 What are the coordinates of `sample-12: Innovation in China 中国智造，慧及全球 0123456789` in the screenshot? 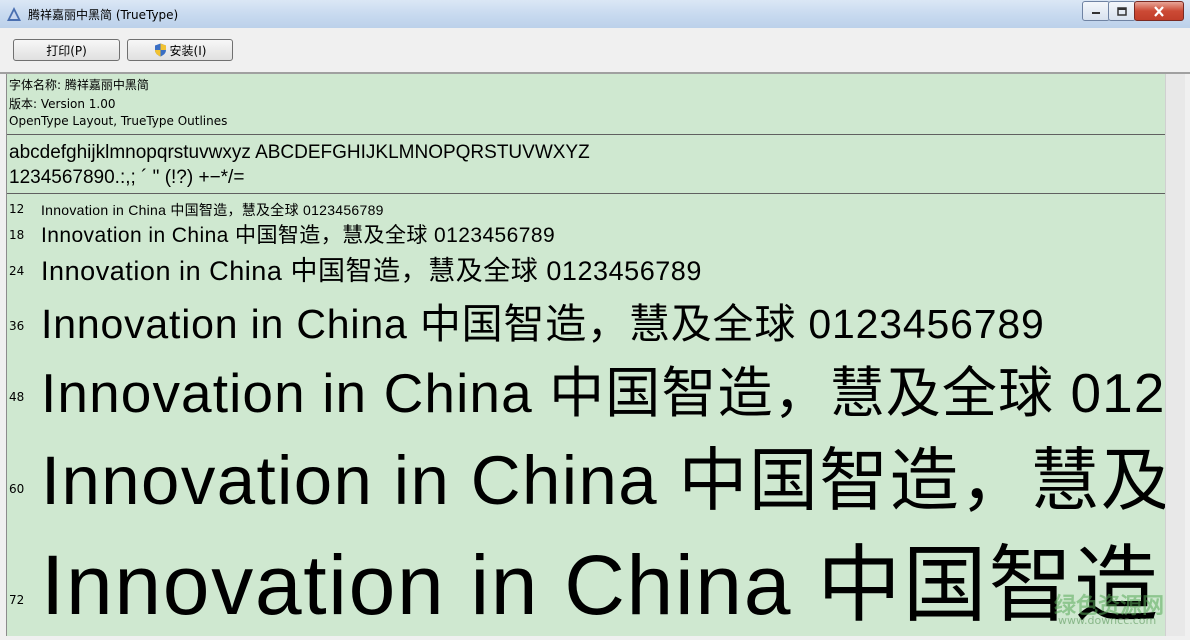 It's located at (212, 210).